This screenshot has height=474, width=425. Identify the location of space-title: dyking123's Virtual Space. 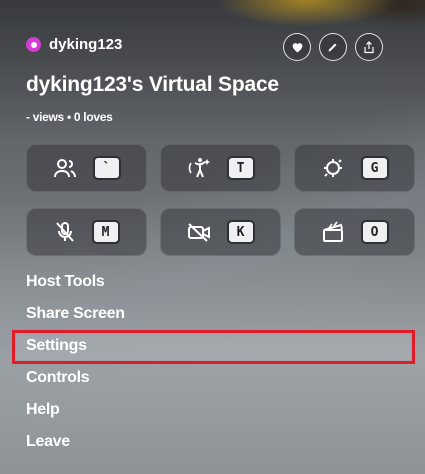
(152, 84).